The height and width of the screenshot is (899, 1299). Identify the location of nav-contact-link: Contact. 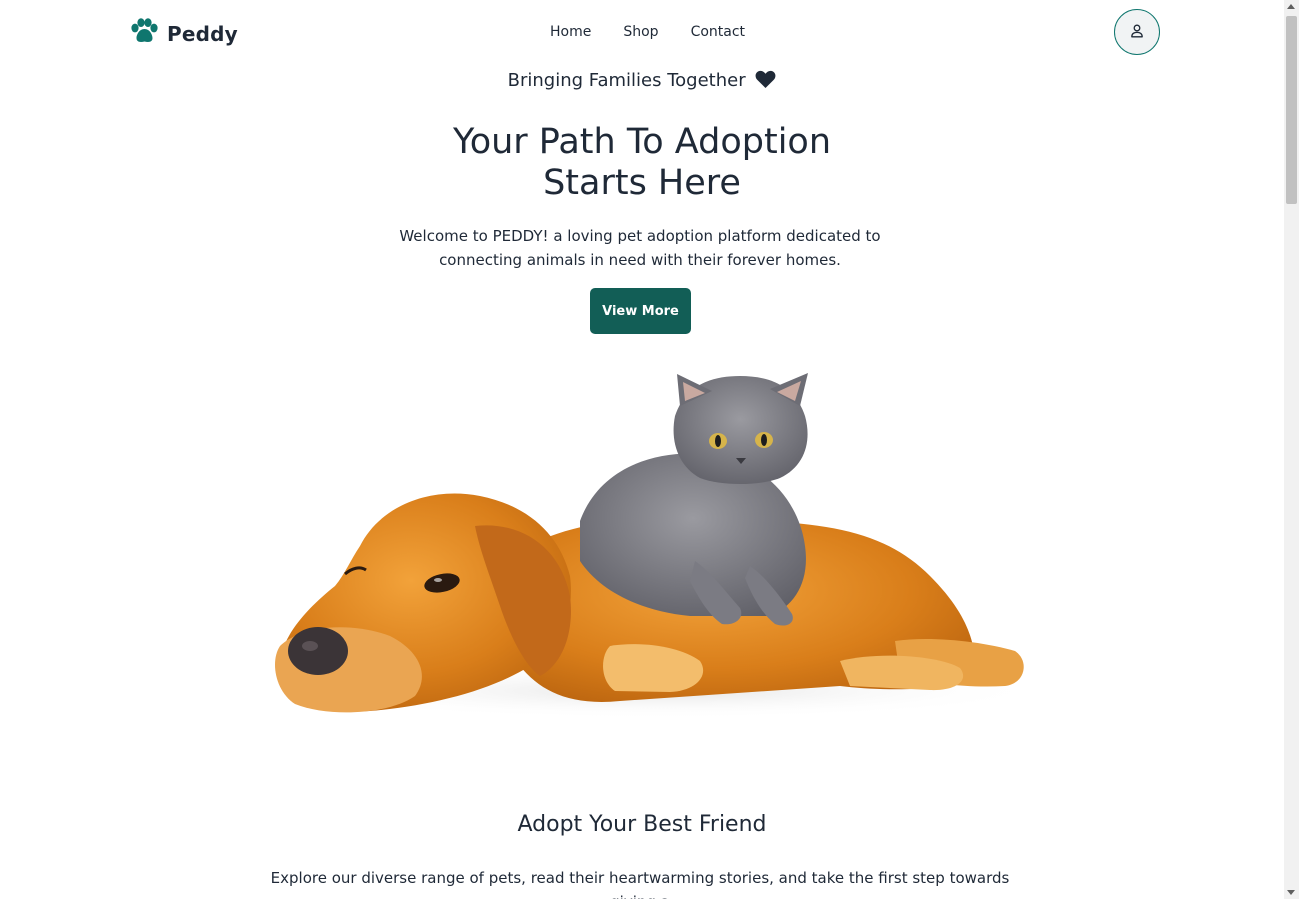
(718, 32).